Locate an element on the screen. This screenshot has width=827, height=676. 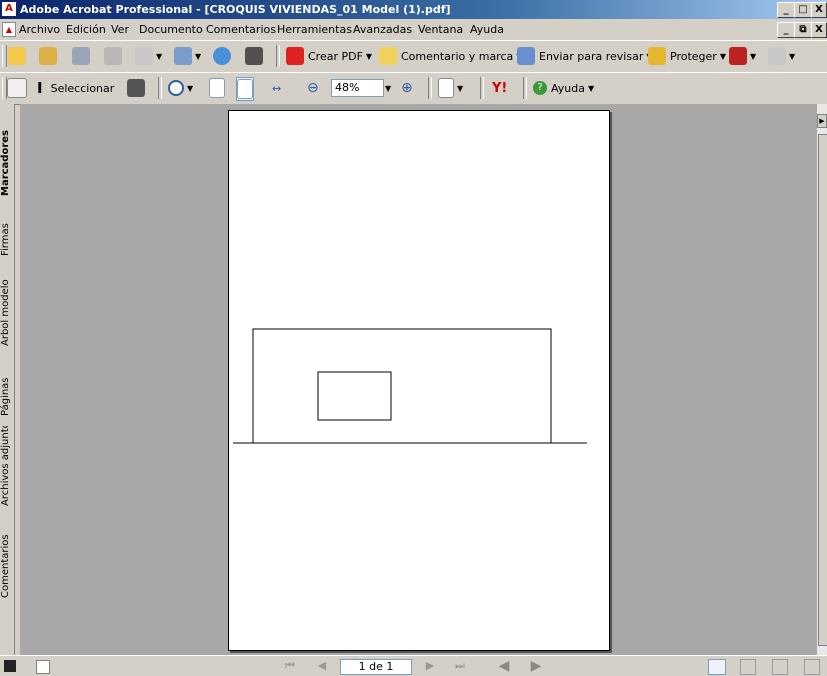
tab-arbol-modelo-label: Árbol modelo is located at coordinates (5, 312).